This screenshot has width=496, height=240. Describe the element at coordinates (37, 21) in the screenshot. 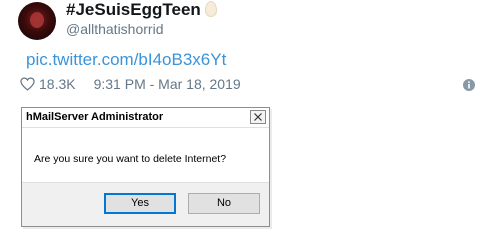

I see `avatar` at that location.